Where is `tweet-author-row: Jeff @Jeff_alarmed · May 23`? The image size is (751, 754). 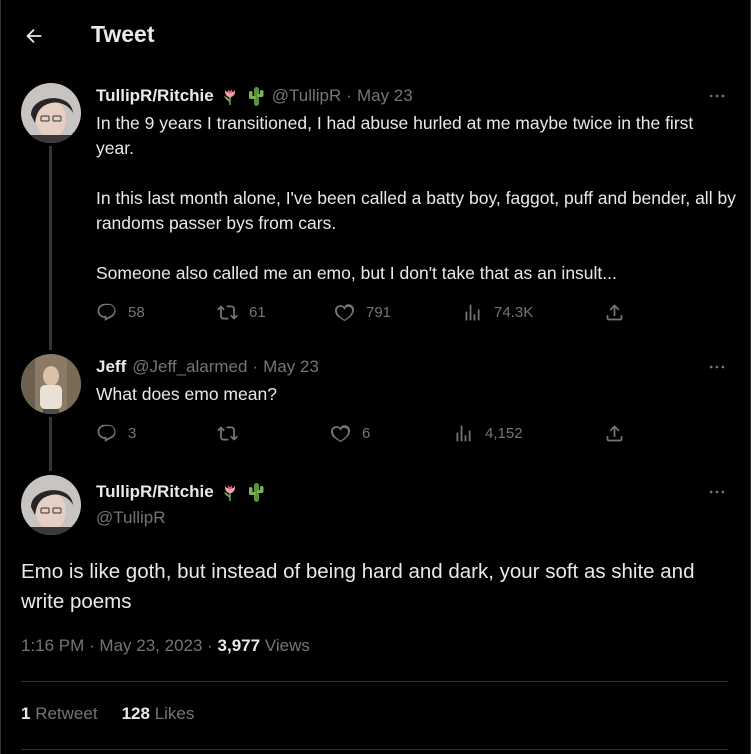
tweet-author-row: Jeff @Jeff_alarmed · May 23 is located at coordinates (207, 367).